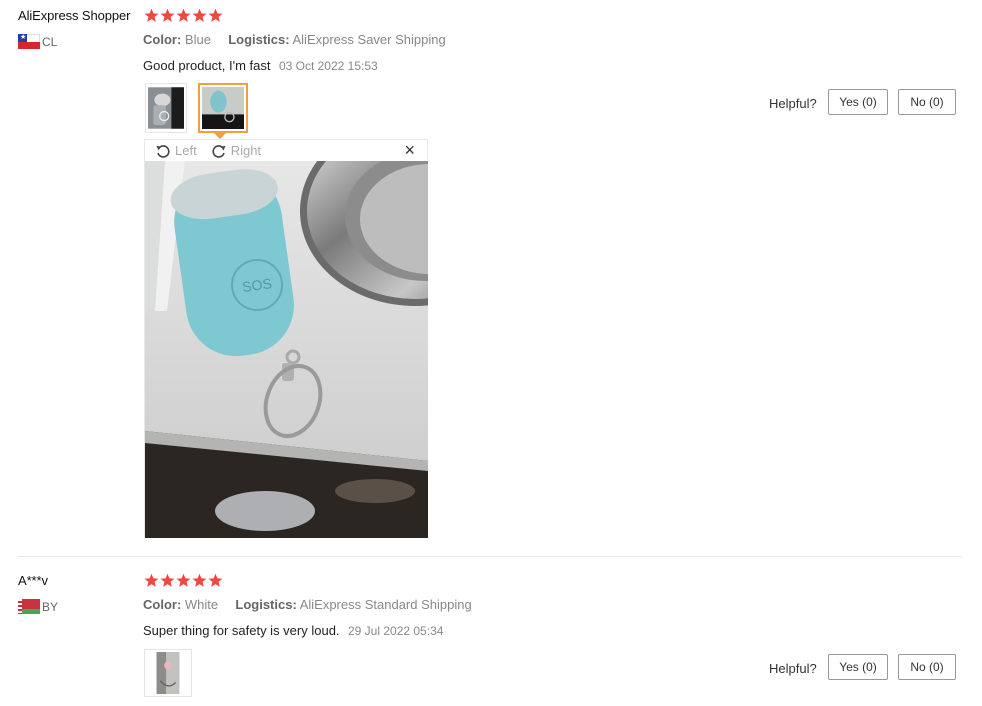 This screenshot has width=982, height=706. I want to click on review-date: 03 Oct 2022 15:53, so click(328, 66).